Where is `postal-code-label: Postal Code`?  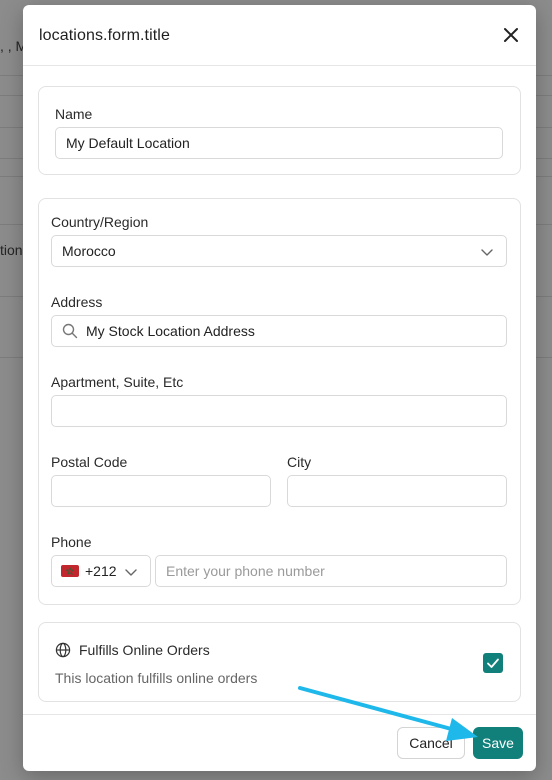 postal-code-label: Postal Code is located at coordinates (89, 462).